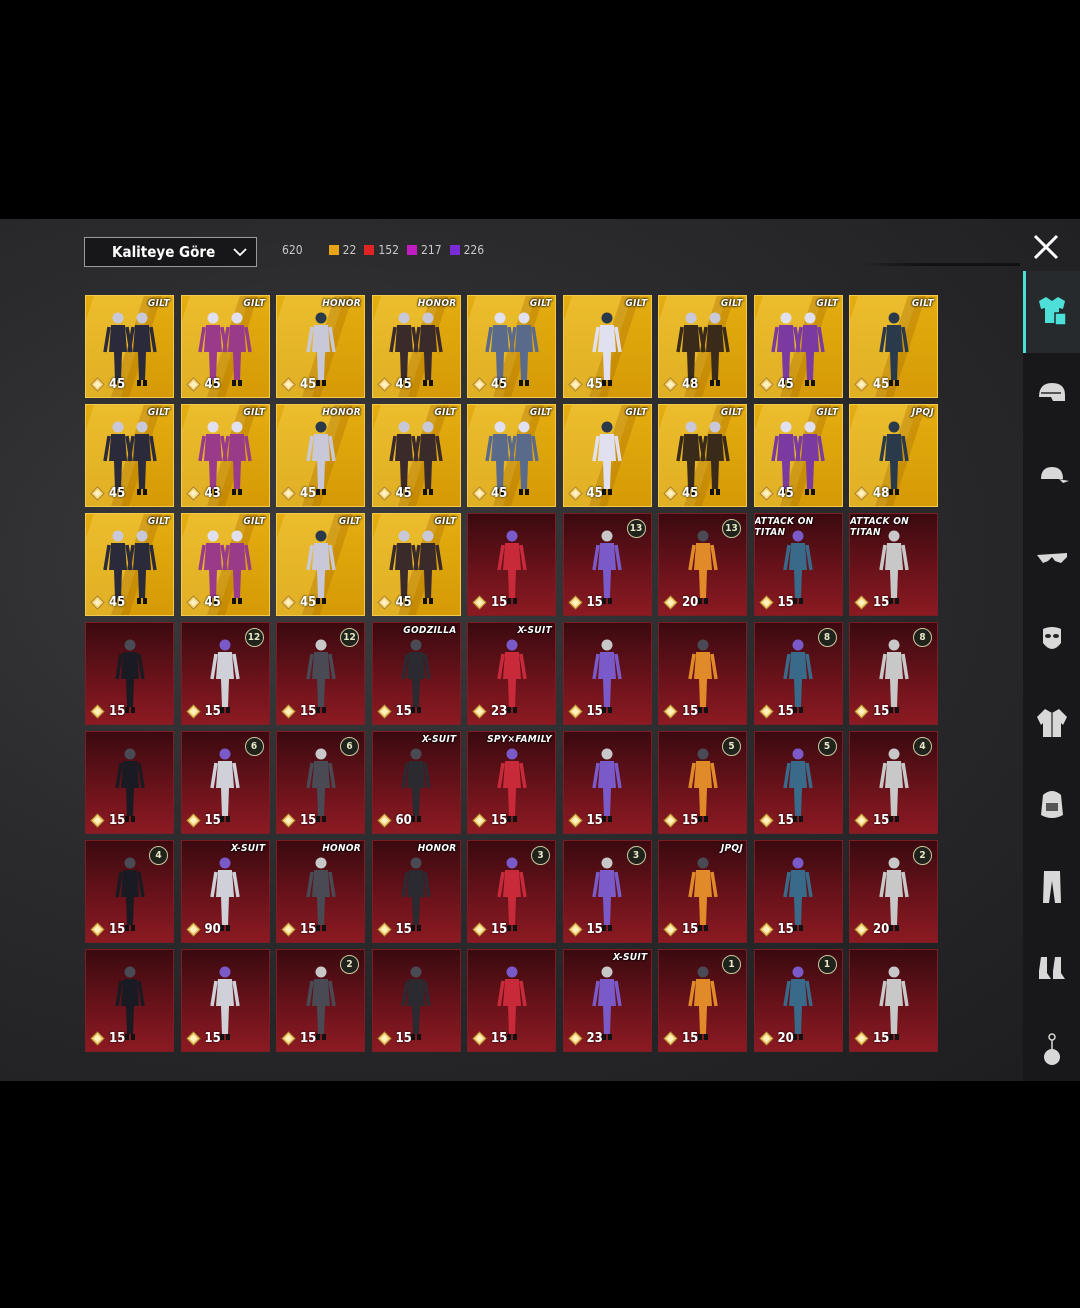  Describe the element at coordinates (170, 252) in the screenshot. I see `sort-dropdown: Kaliteye Göre` at that location.